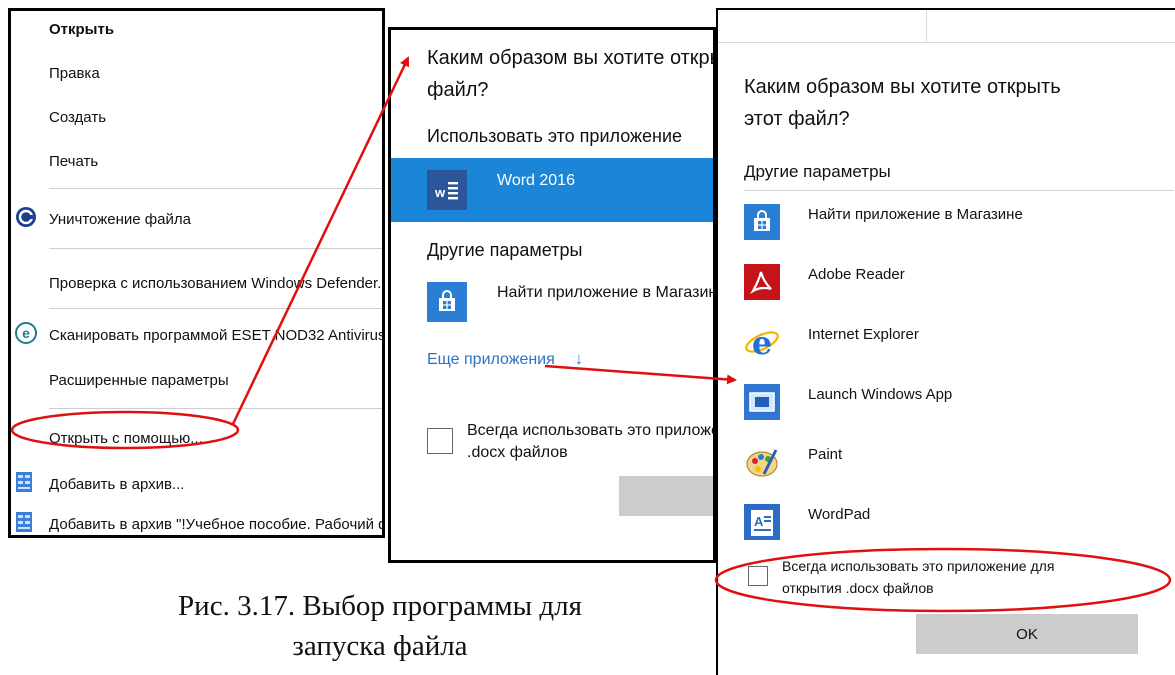  I want to click on figure-caption-line2: запуска файла, so click(380, 646).